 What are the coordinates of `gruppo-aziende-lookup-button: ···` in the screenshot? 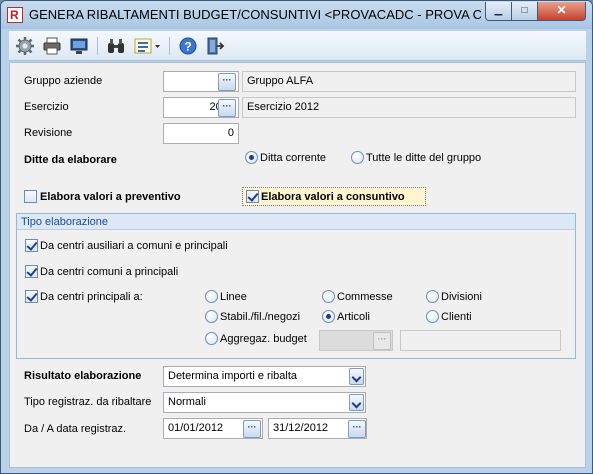 It's located at (227, 82).